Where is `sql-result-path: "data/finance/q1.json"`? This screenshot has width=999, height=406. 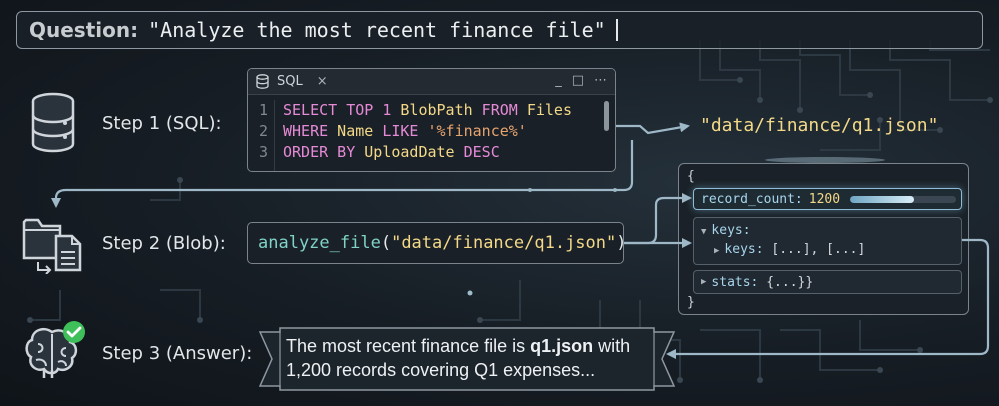
sql-result-path: "data/finance/q1.json" is located at coordinates (819, 125).